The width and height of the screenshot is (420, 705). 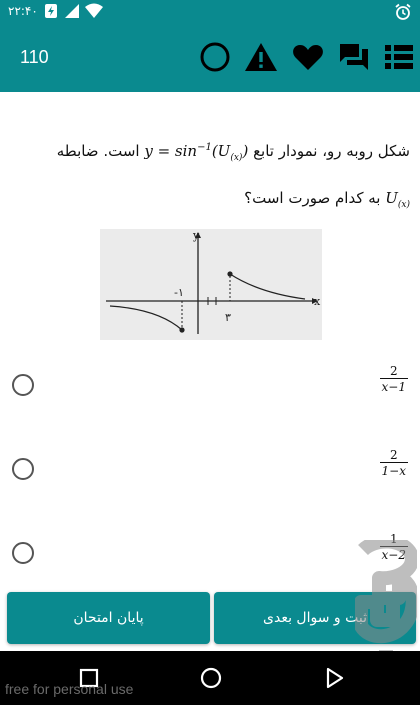 I want to click on left-curve, so click(x=146, y=318).